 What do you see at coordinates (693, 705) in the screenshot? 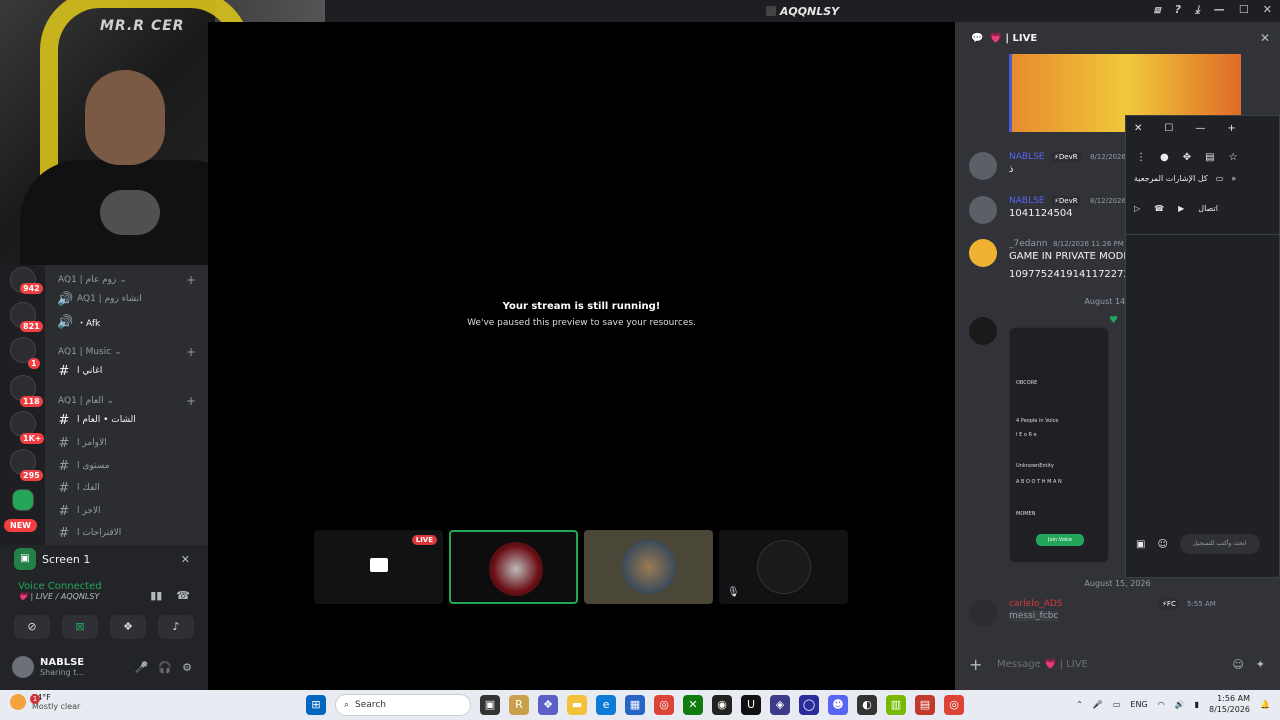
I see `xbox-icon: ✕` at bounding box center [693, 705].